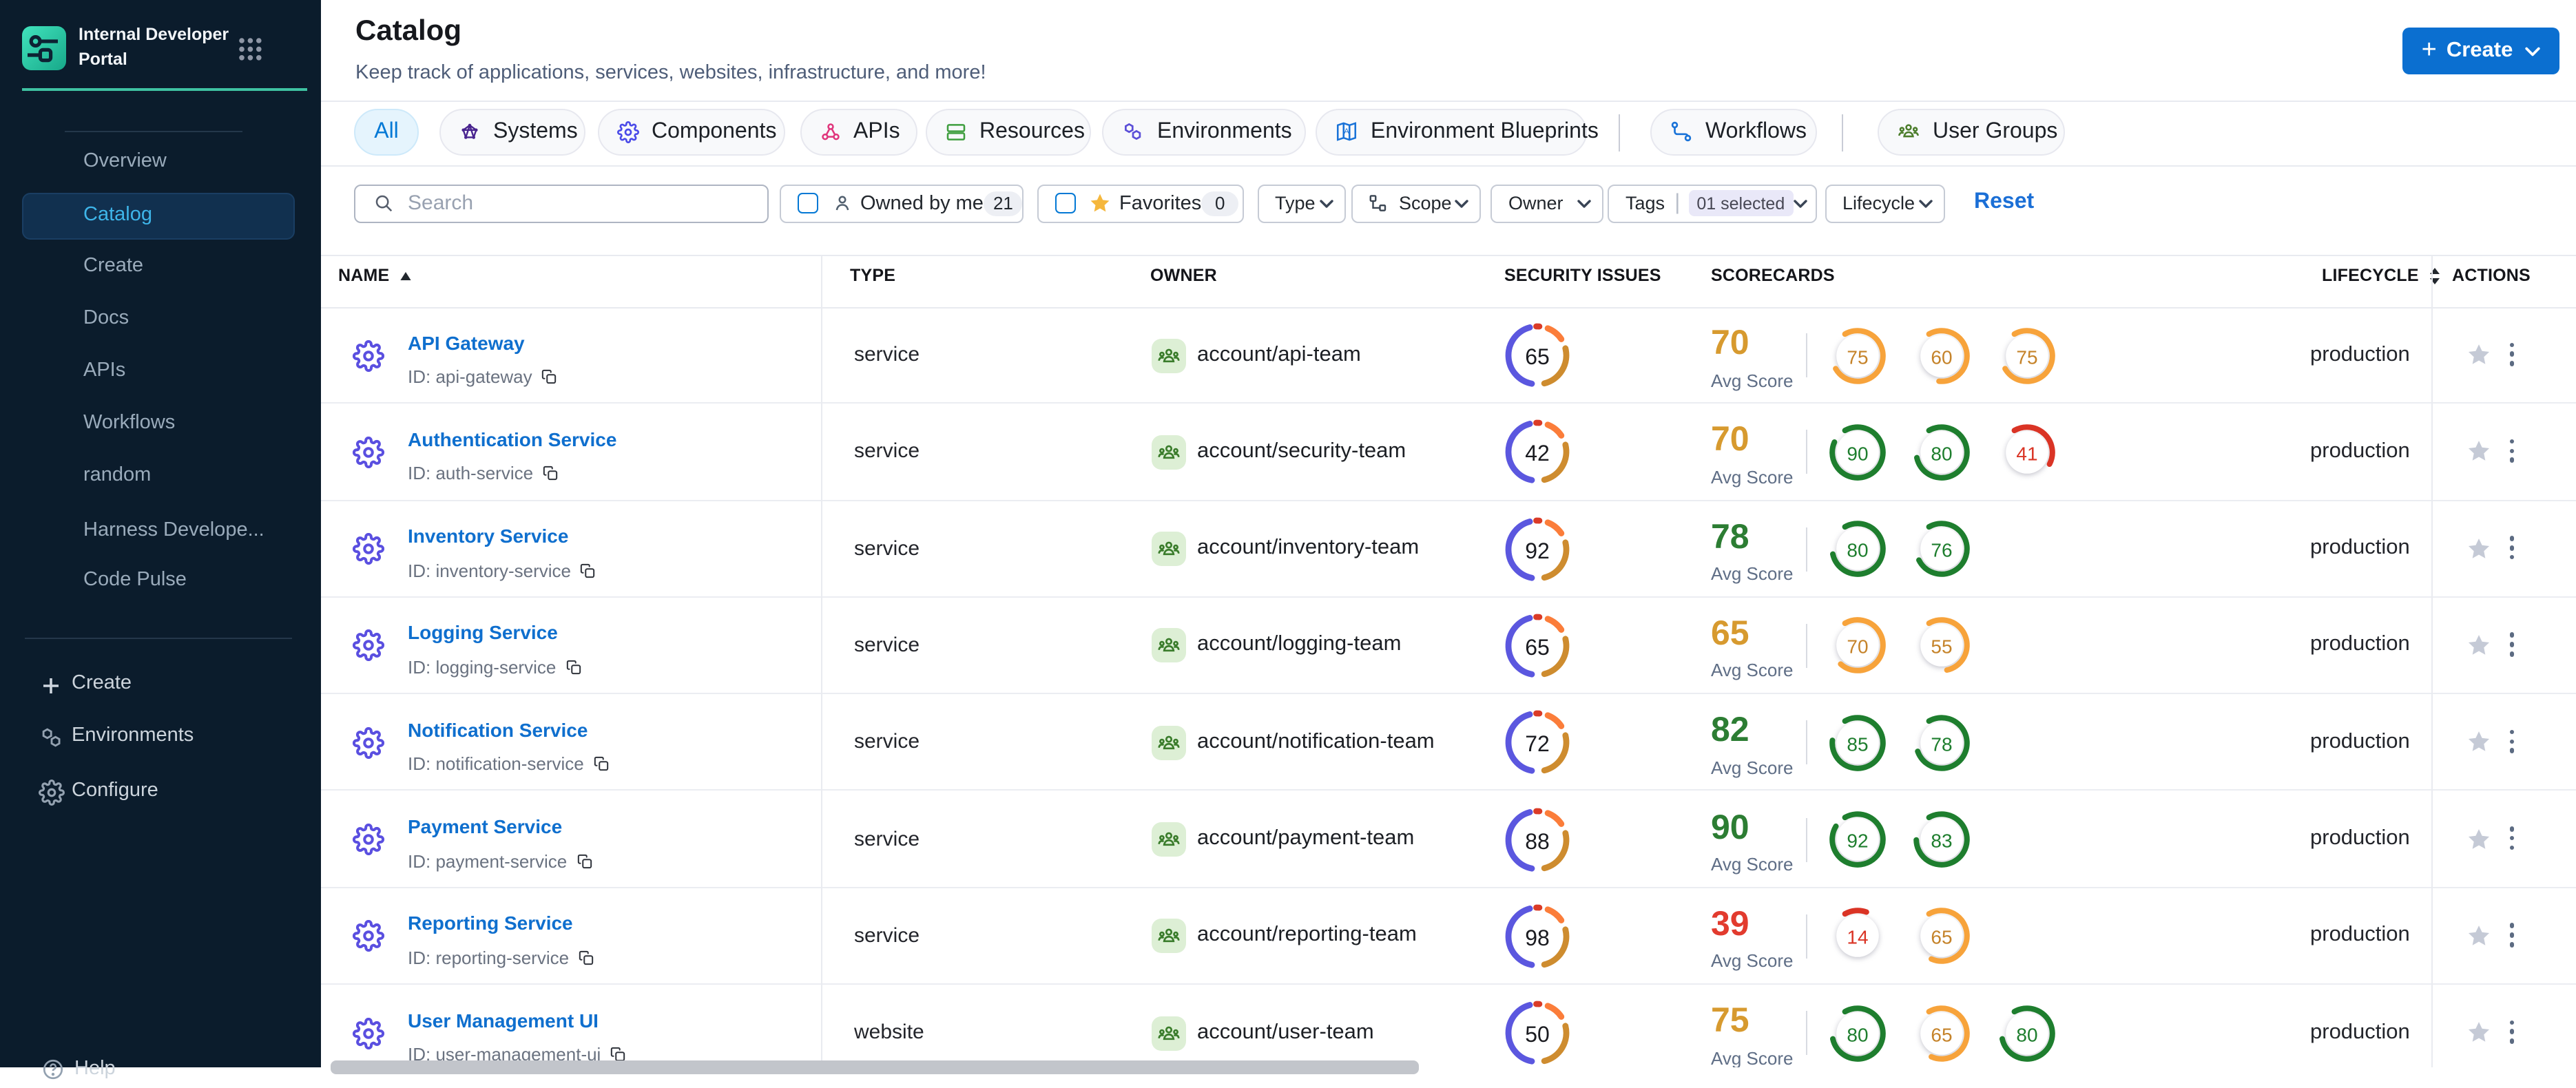 The width and height of the screenshot is (2576, 1088). Describe the element at coordinates (1537, 453) in the screenshot. I see `svg-text: 42` at that location.